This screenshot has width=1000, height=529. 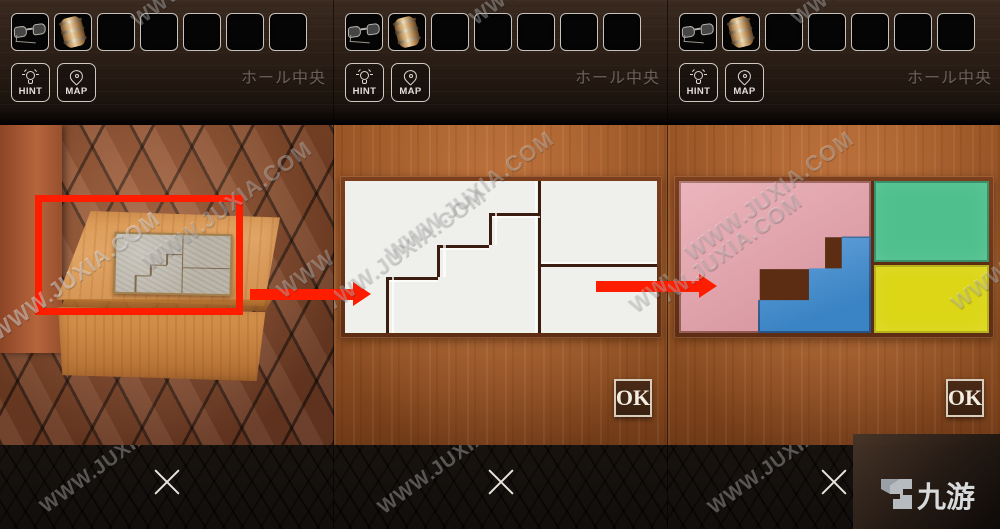 What do you see at coordinates (931, 222) in the screenshot?
I see `piece-green` at bounding box center [931, 222].